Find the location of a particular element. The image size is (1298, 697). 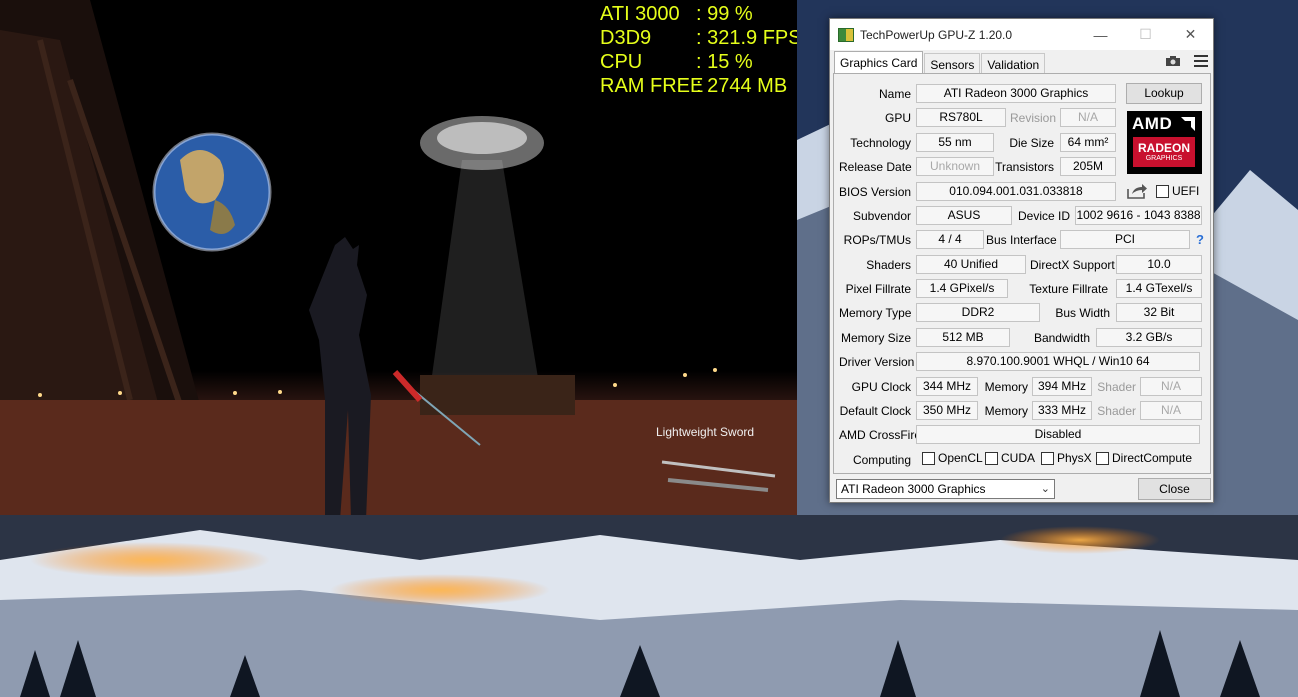

logo-sub: GRAPHICS is located at coordinates (1164, 158).